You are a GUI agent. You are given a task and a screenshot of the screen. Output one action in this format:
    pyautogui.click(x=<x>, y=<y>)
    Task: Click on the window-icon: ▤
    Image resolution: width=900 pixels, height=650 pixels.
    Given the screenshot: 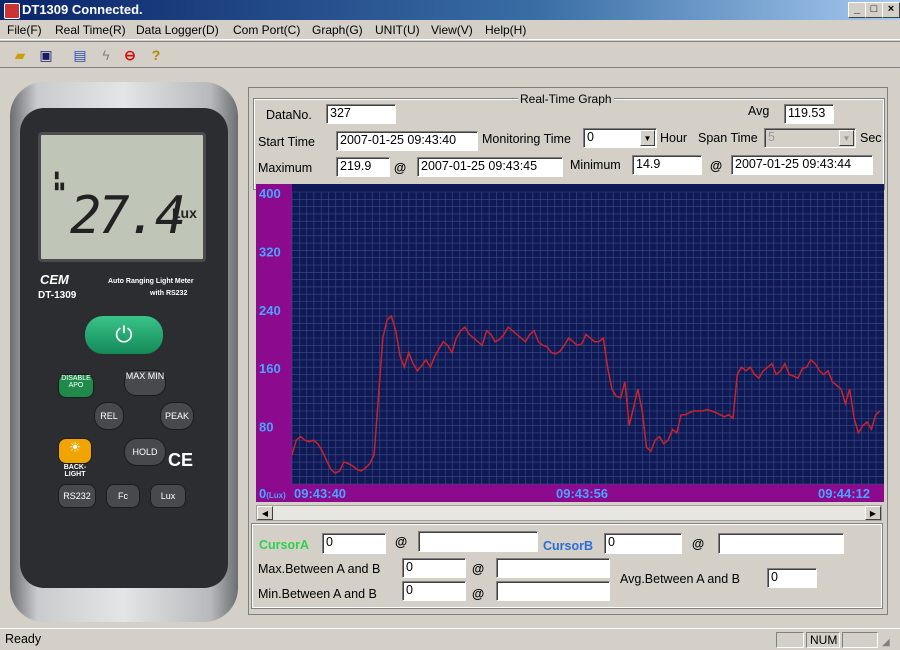 What is the action you would take?
    pyautogui.click(x=80, y=55)
    